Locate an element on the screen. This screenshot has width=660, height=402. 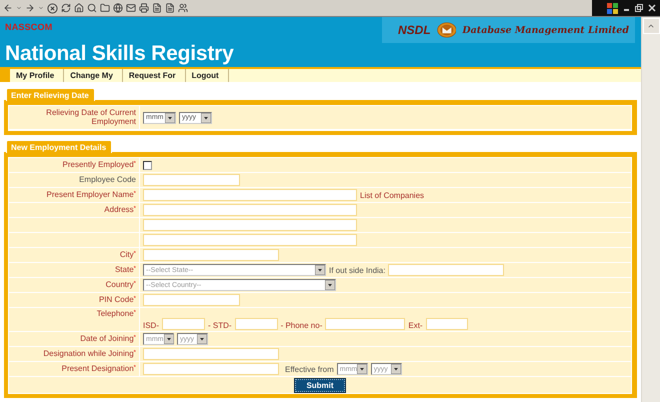
checkbox is located at coordinates (147, 165).